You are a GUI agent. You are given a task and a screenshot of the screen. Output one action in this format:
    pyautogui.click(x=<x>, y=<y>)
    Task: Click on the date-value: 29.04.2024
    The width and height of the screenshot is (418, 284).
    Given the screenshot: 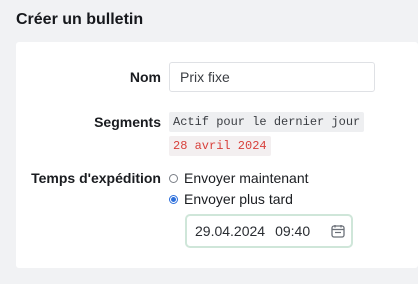 What is the action you would take?
    pyautogui.click(x=230, y=231)
    